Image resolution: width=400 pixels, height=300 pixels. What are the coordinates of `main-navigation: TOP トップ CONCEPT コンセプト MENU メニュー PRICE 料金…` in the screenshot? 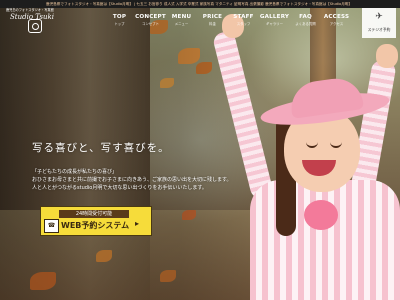 It's located at (228, 20).